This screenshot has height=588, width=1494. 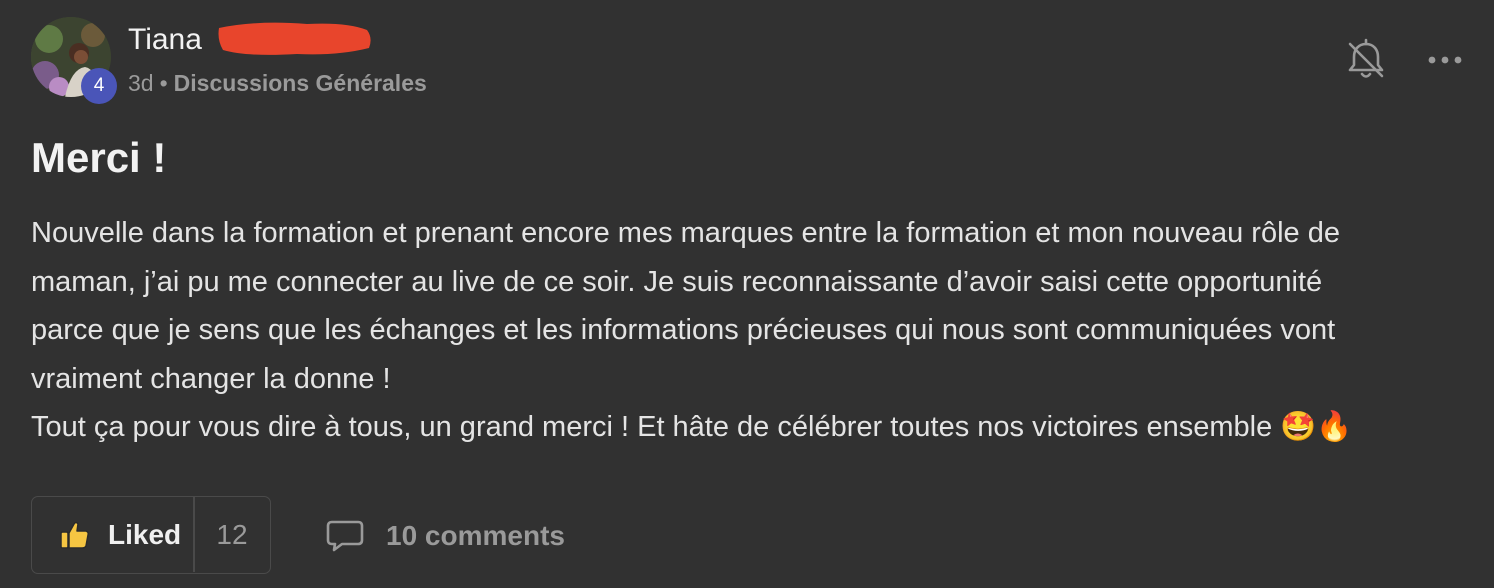 What do you see at coordinates (345, 536) in the screenshot?
I see `comment-bubble-icon` at bounding box center [345, 536].